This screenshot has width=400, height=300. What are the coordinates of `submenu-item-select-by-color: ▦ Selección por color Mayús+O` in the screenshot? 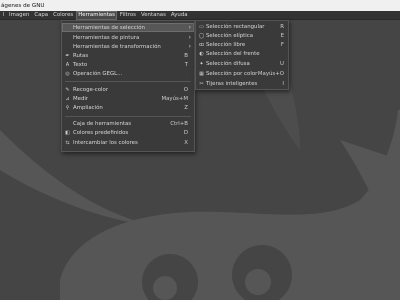 It's located at (242, 73).